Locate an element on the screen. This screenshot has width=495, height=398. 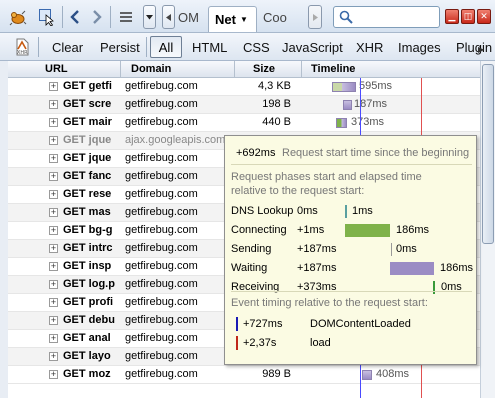
table-row: + GET getfi getfirebug.com 4,3 KB 595ms is located at coordinates (244, 87).